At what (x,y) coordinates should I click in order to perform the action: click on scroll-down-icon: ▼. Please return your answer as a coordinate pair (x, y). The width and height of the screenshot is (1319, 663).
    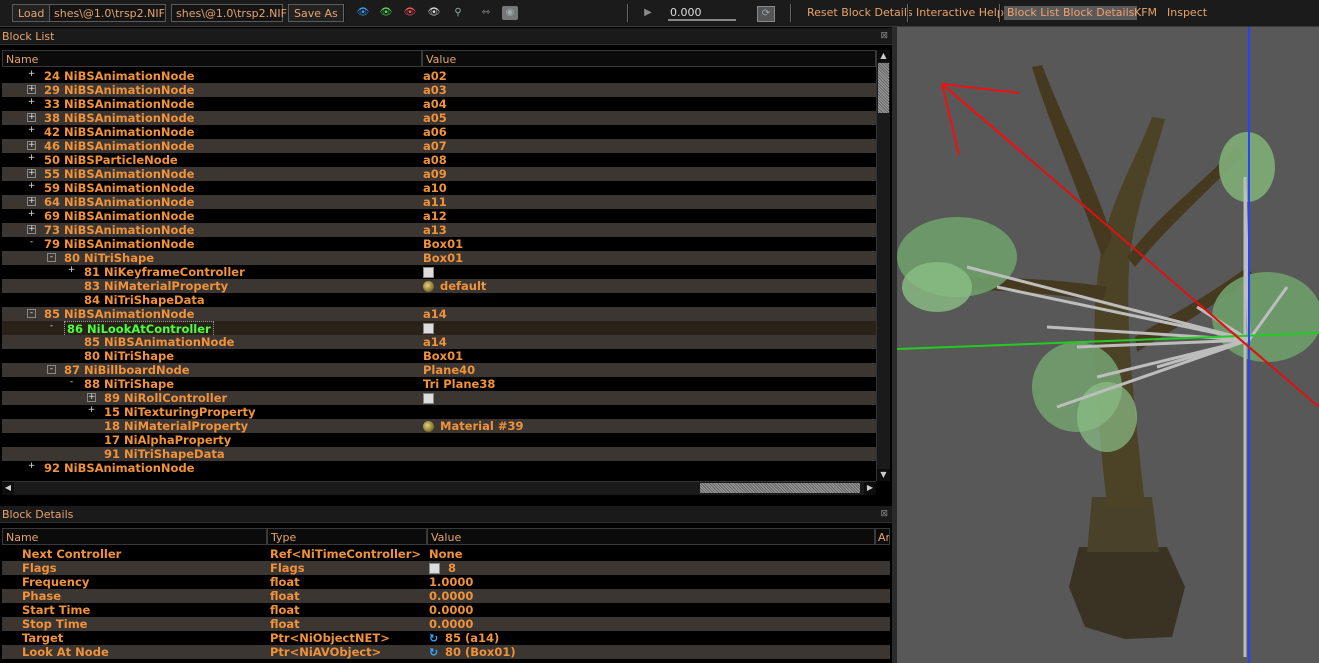
    Looking at the image, I should click on (883, 475).